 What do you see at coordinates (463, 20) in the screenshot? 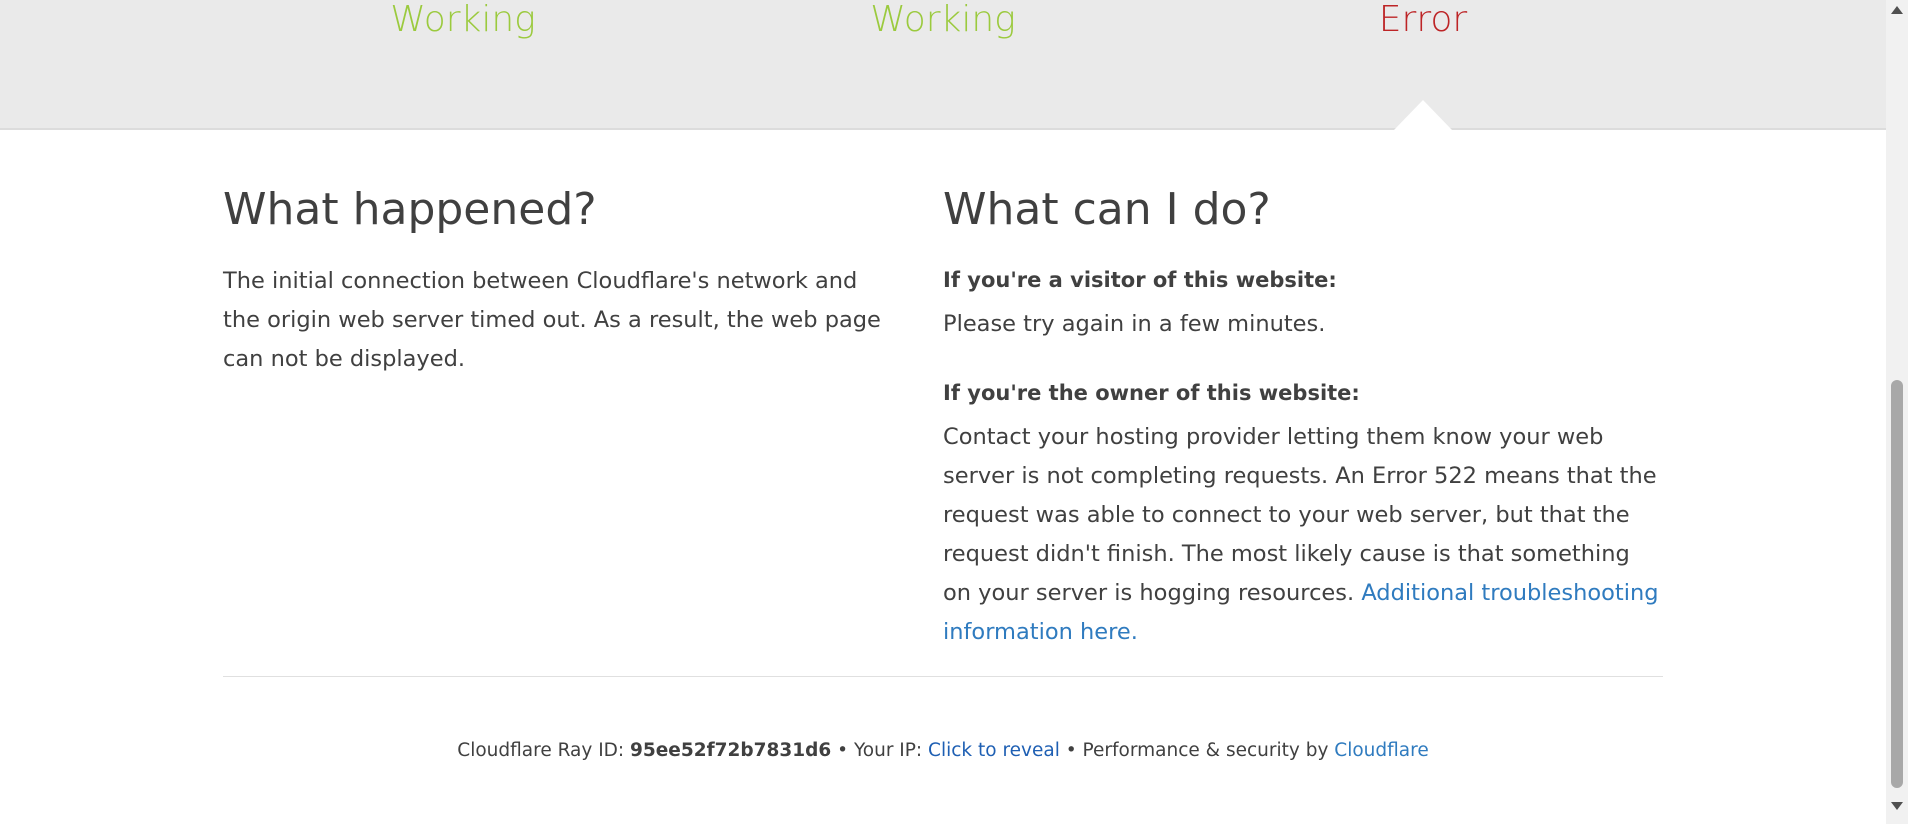
I see `status-browser-label: Working` at bounding box center [463, 20].